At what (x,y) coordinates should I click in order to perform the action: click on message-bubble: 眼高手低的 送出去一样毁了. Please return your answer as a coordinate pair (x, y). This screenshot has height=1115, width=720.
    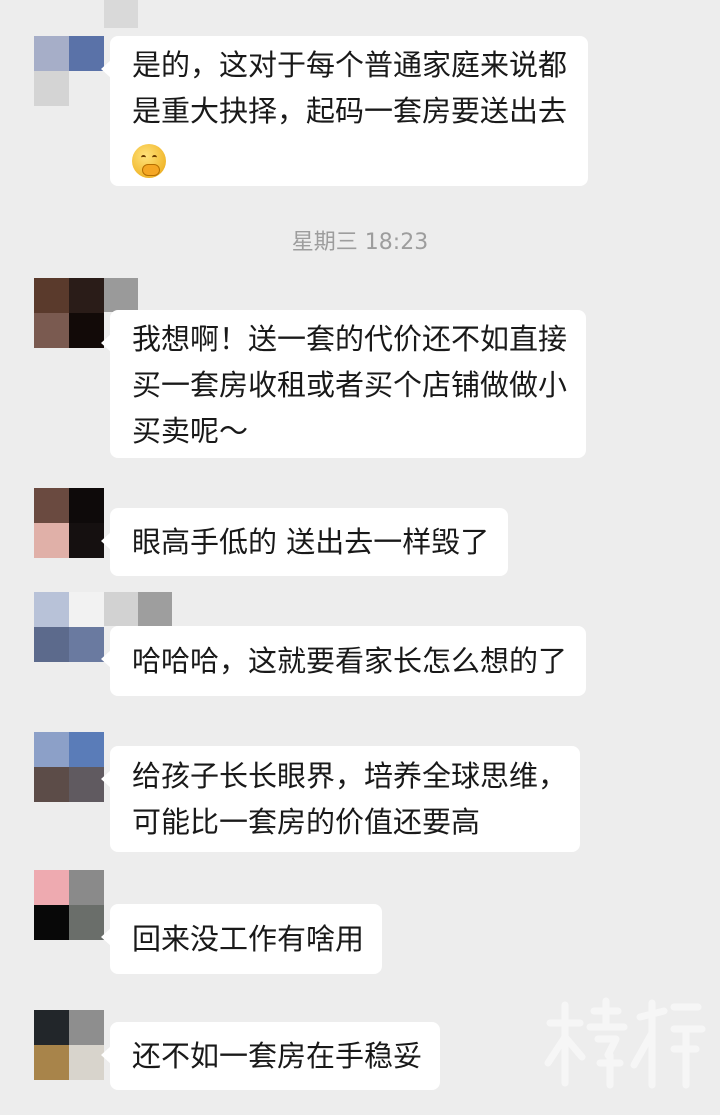
    Looking at the image, I should click on (304, 542).